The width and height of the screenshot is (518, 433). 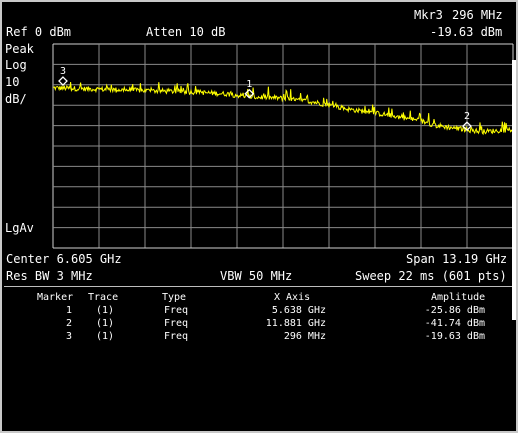 I want to click on row-x-axis: 11.881 GHz, so click(x=295, y=323).